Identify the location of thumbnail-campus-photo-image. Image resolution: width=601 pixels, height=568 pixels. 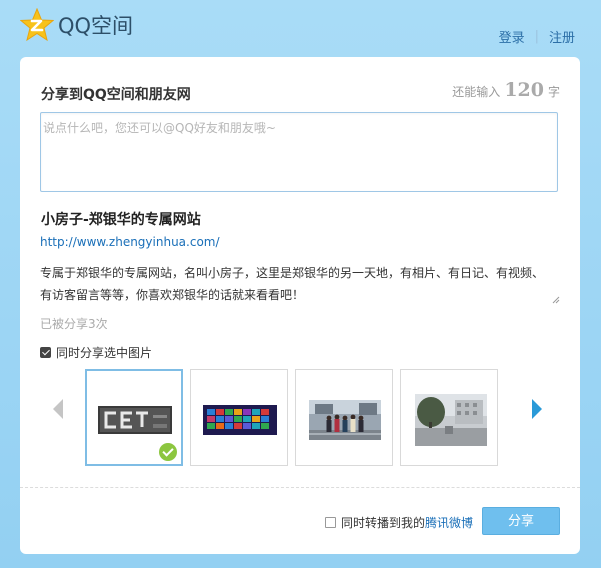
(451, 420).